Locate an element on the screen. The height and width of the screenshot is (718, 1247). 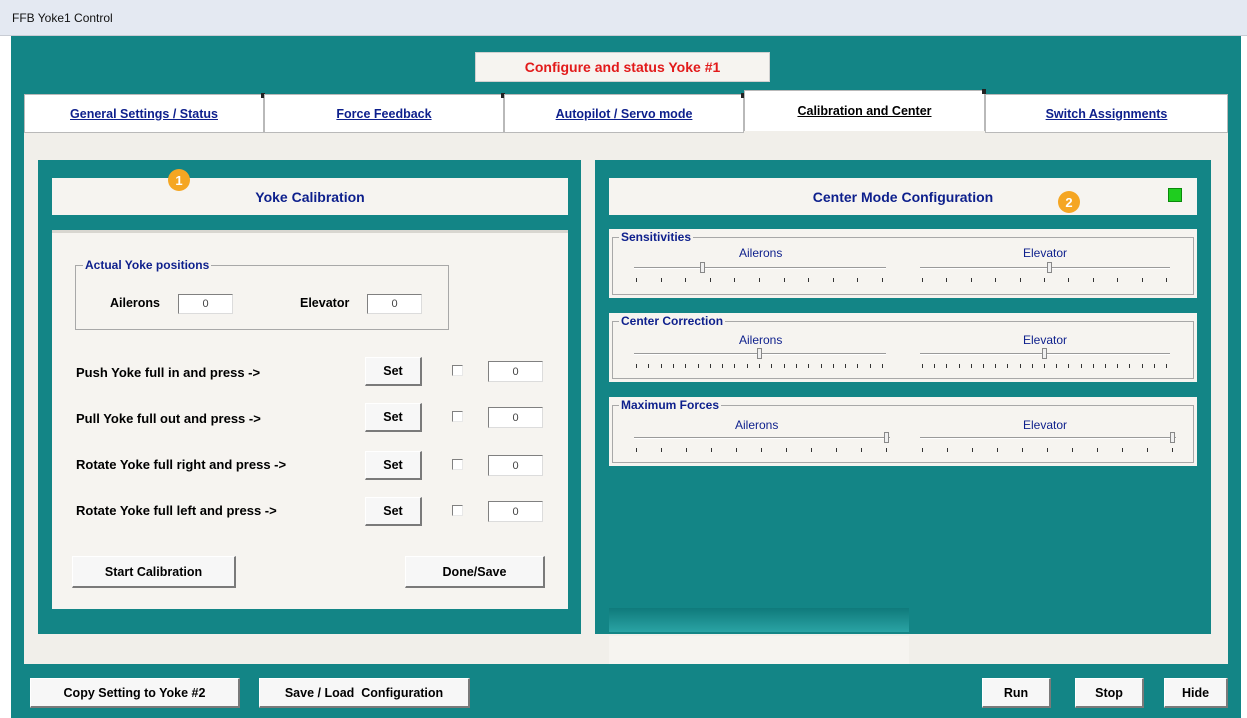
run-button: Run is located at coordinates (1016, 693).